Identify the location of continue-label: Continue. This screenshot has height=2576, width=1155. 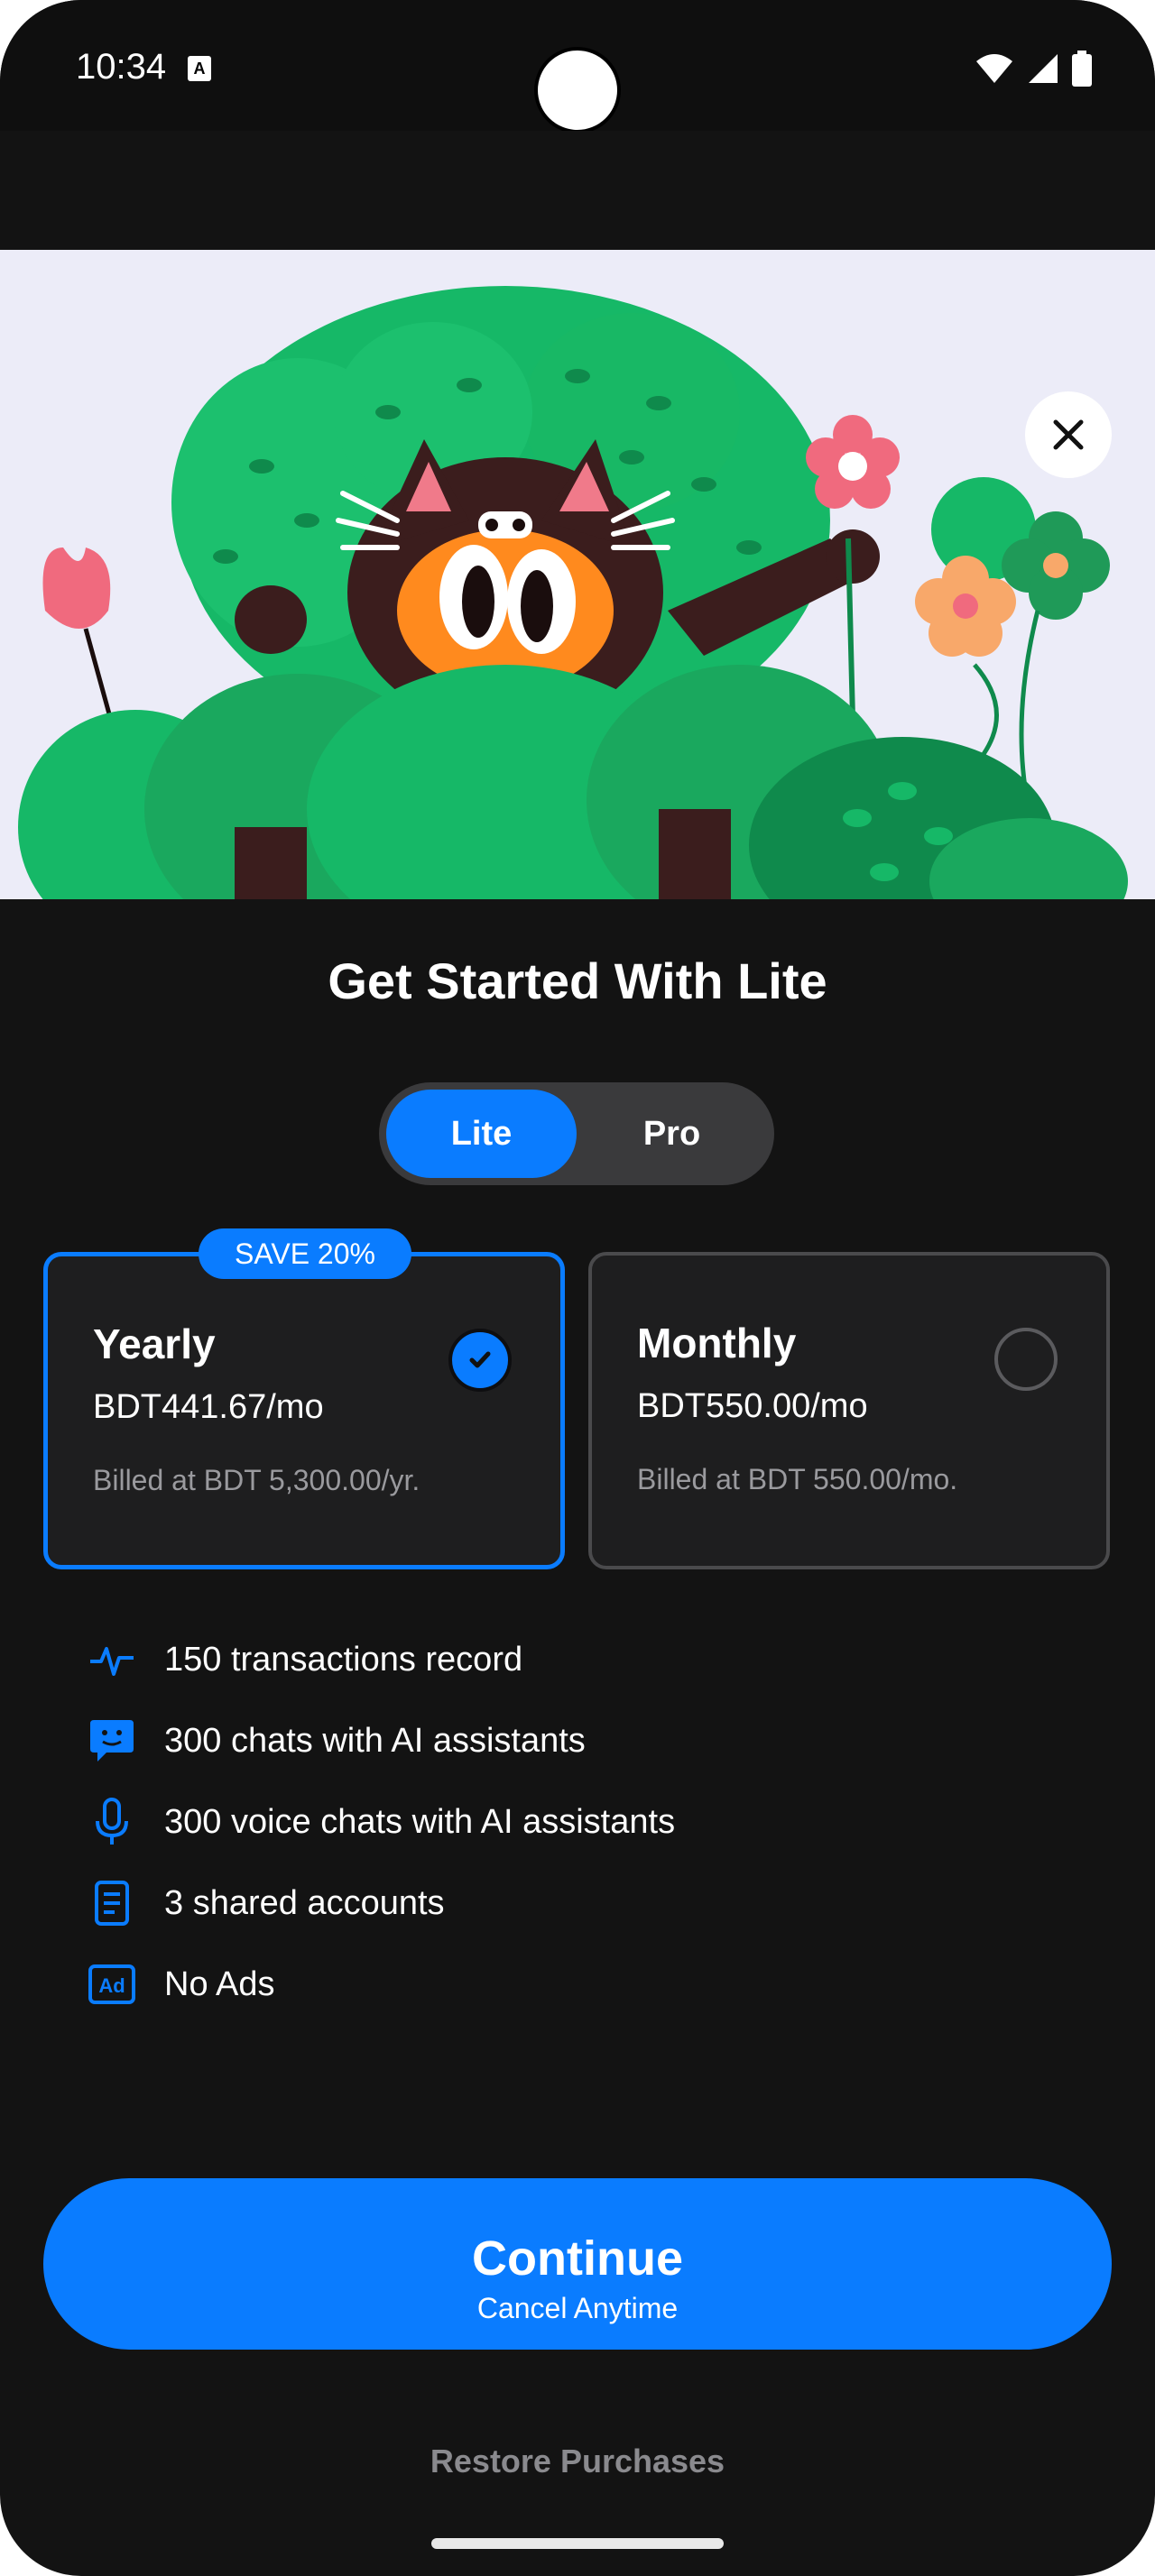
(577, 2258).